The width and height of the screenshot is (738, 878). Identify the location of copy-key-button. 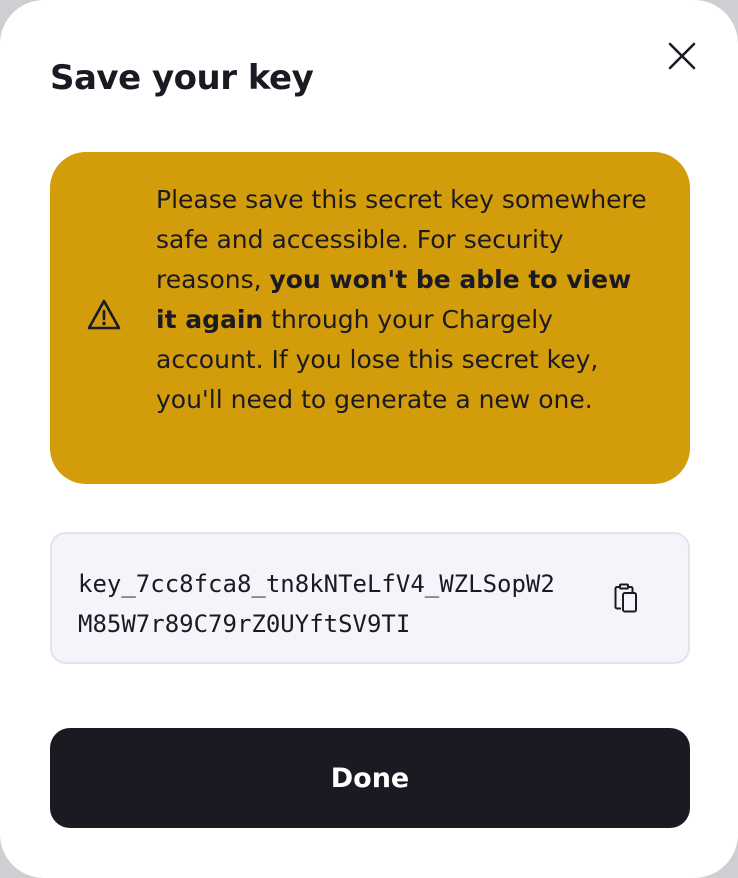
(626, 598).